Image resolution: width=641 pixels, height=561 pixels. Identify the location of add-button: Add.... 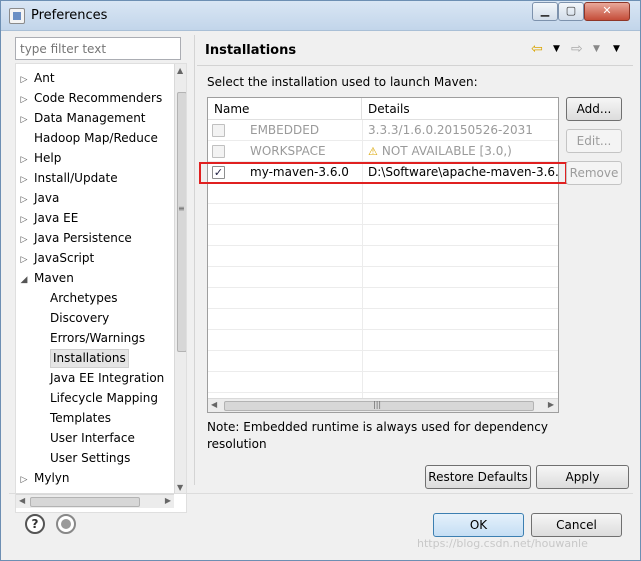
(594, 109).